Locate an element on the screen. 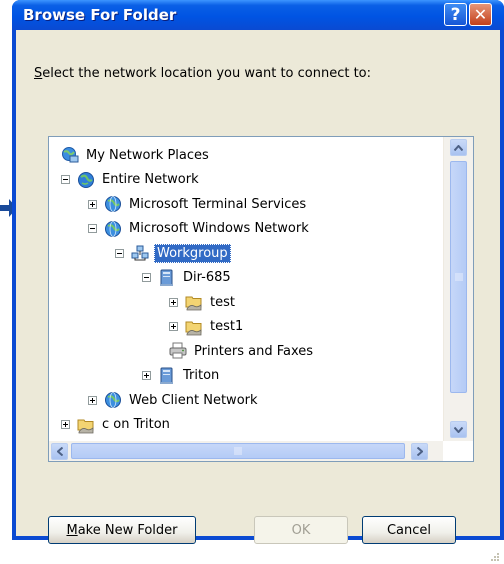 This screenshot has height=564, width=504. make-new-folder-accelerator: M is located at coordinates (72, 530).